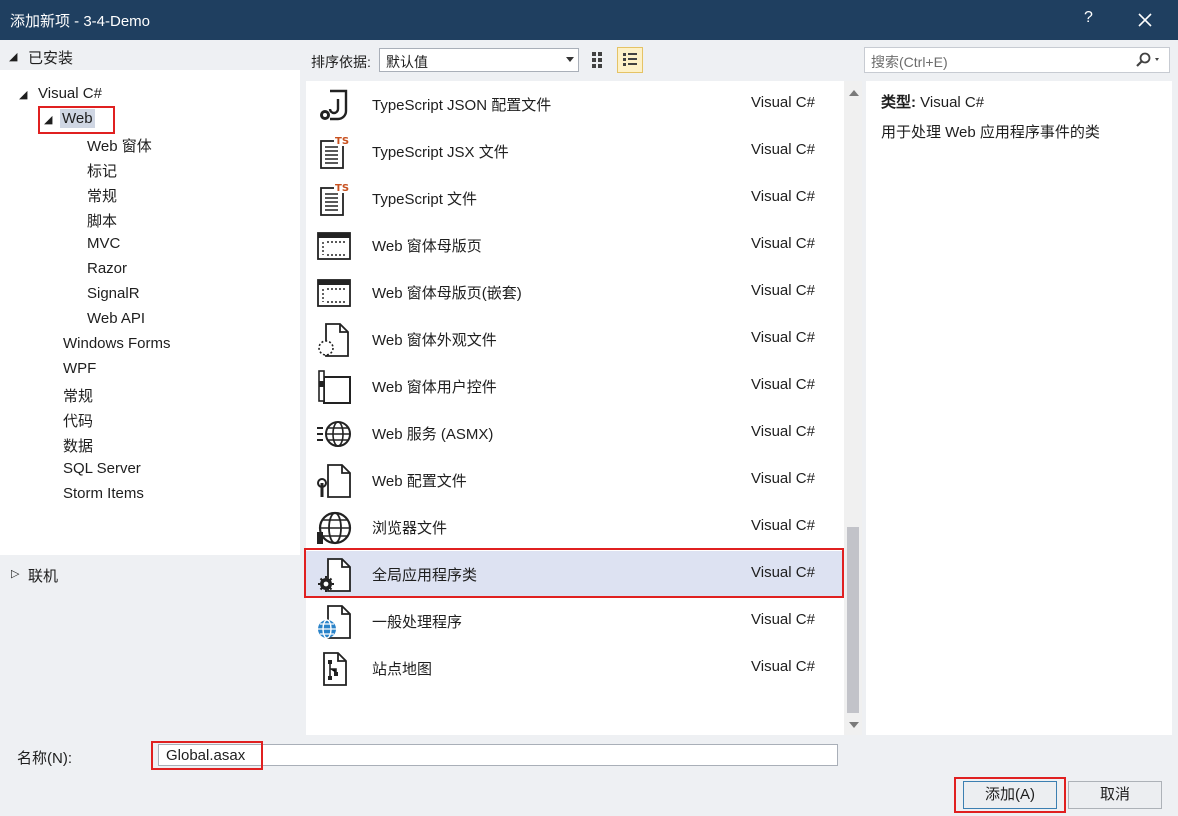 The width and height of the screenshot is (1178, 816). What do you see at coordinates (575, 433) in the screenshot?
I see `list-item: Web 服务 (ASMX) Visual C#` at bounding box center [575, 433].